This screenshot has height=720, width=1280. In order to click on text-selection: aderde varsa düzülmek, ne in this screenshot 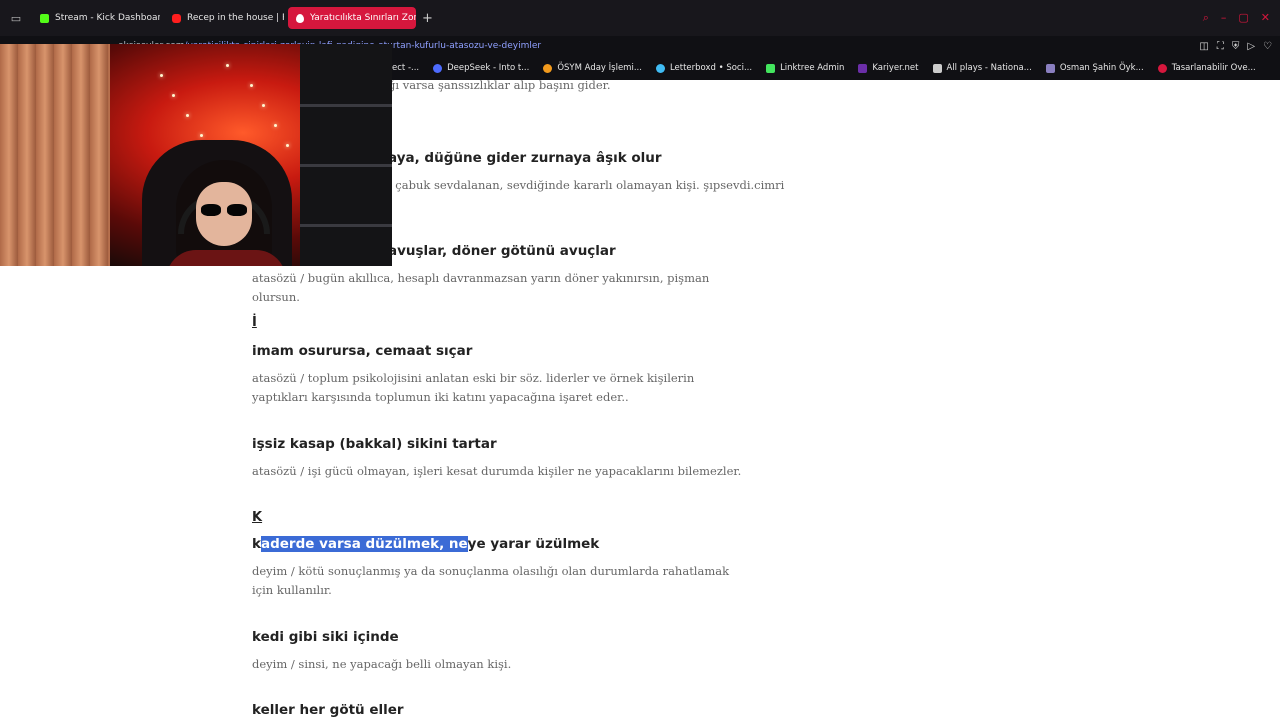, I will do `click(364, 544)`.